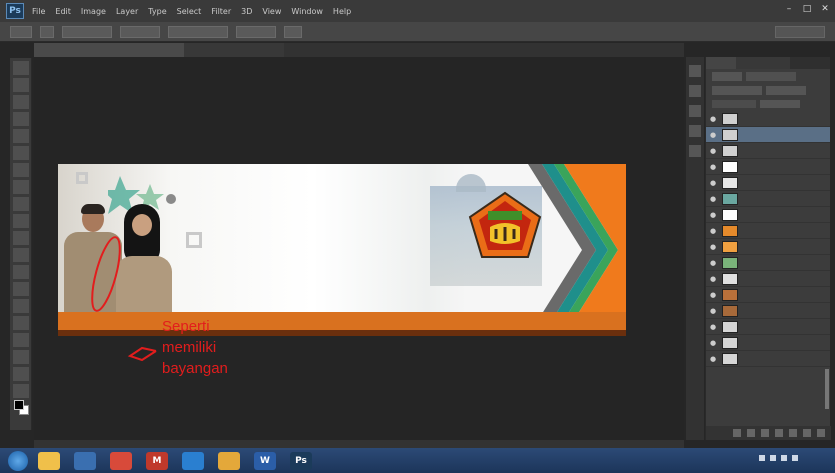 This screenshot has width=835, height=473. What do you see at coordinates (20, 340) in the screenshot?
I see `path-select-tool-icon` at bounding box center [20, 340].